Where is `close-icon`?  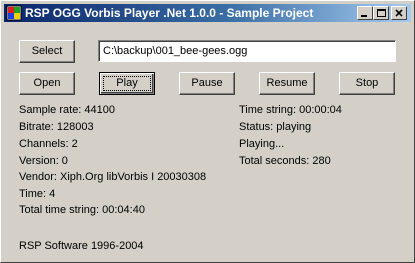 close-icon is located at coordinates (399, 13).